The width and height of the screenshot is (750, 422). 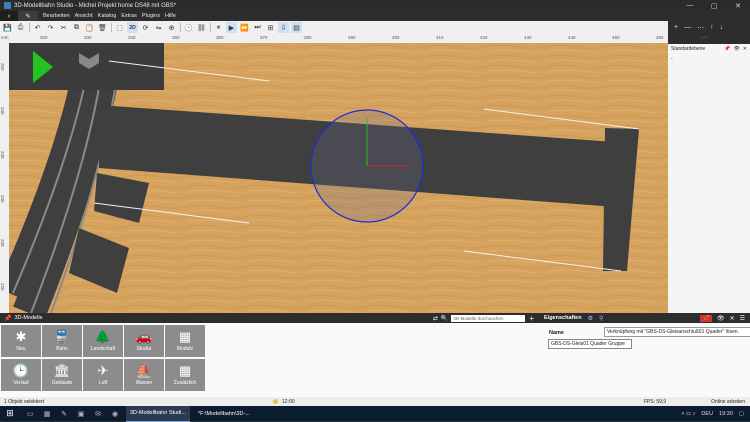 I want to click on mail-icon: ✉, so click(x=98, y=414).